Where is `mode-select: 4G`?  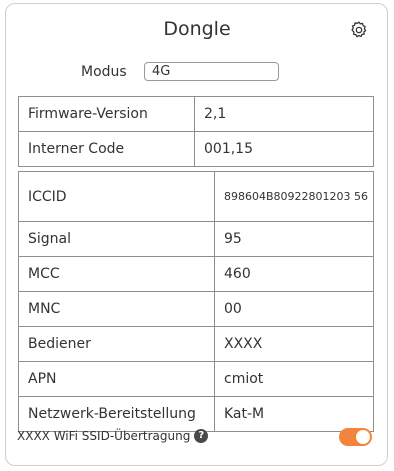 mode-select: 4G is located at coordinates (211, 71).